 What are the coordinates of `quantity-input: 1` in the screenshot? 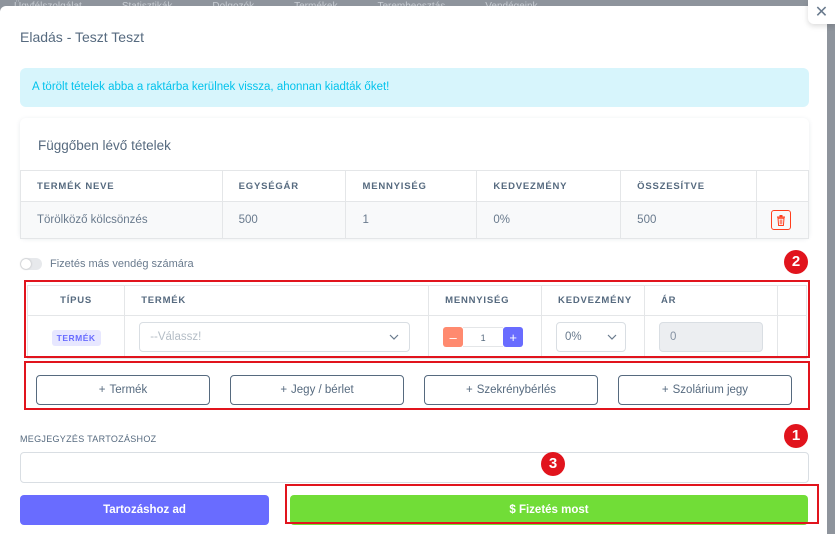 It's located at (483, 337).